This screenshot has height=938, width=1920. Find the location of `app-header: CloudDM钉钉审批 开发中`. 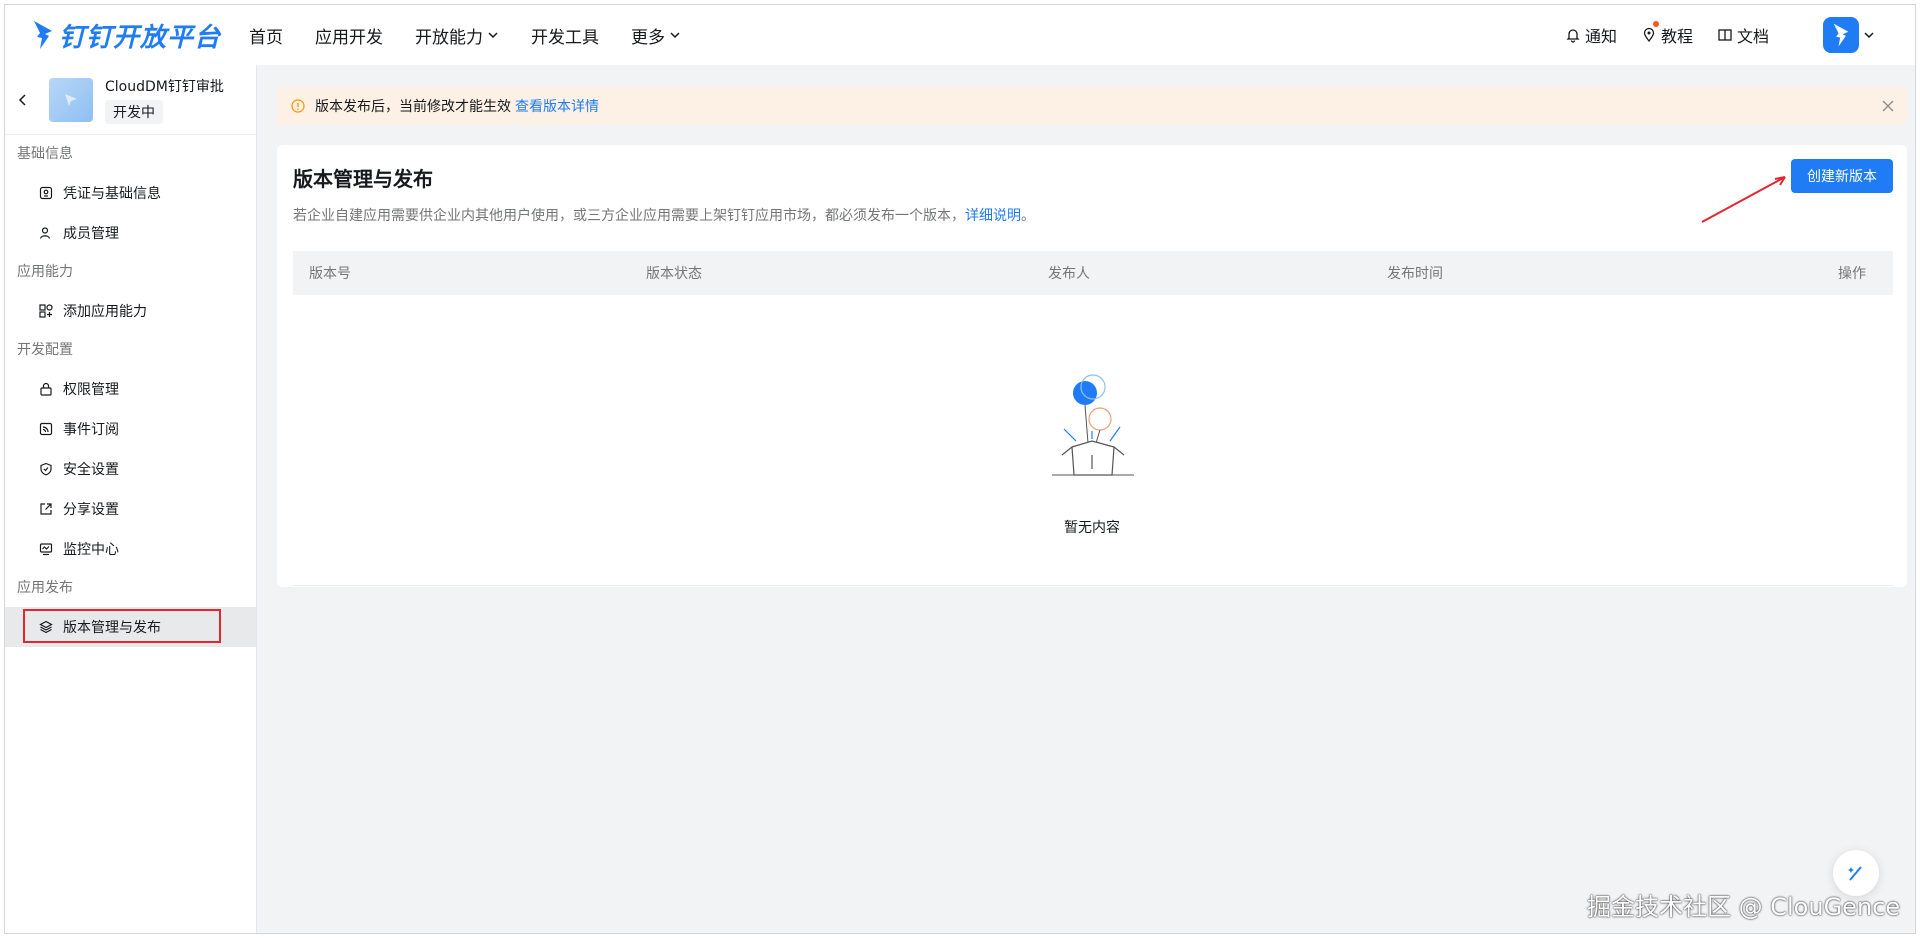

app-header: CloudDM钉钉审批 开发中 is located at coordinates (130, 100).